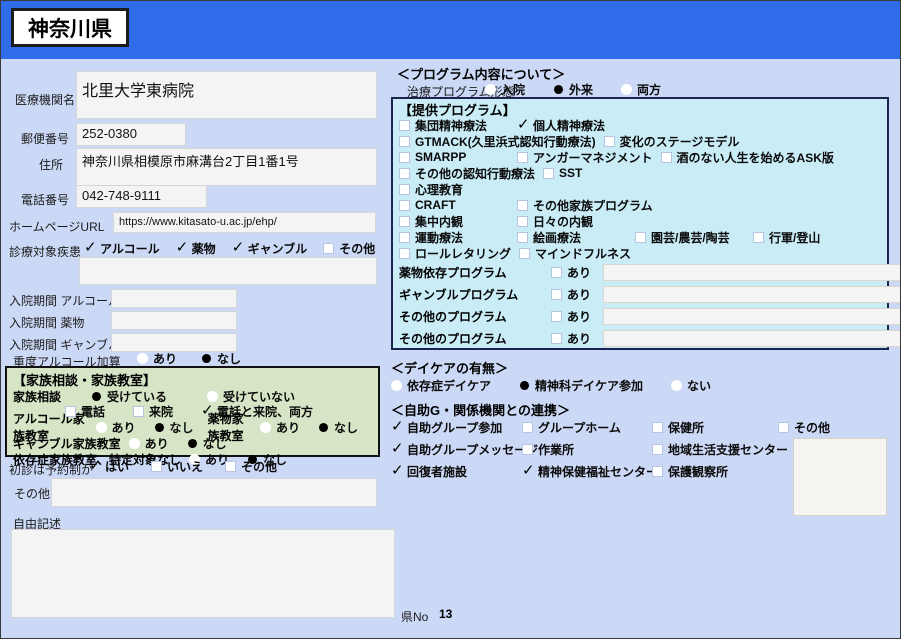 The width and height of the screenshot is (901, 639). What do you see at coordinates (467, 173) in the screenshot?
I see `program-checkbox: その他の認知行動療法` at bounding box center [467, 173].